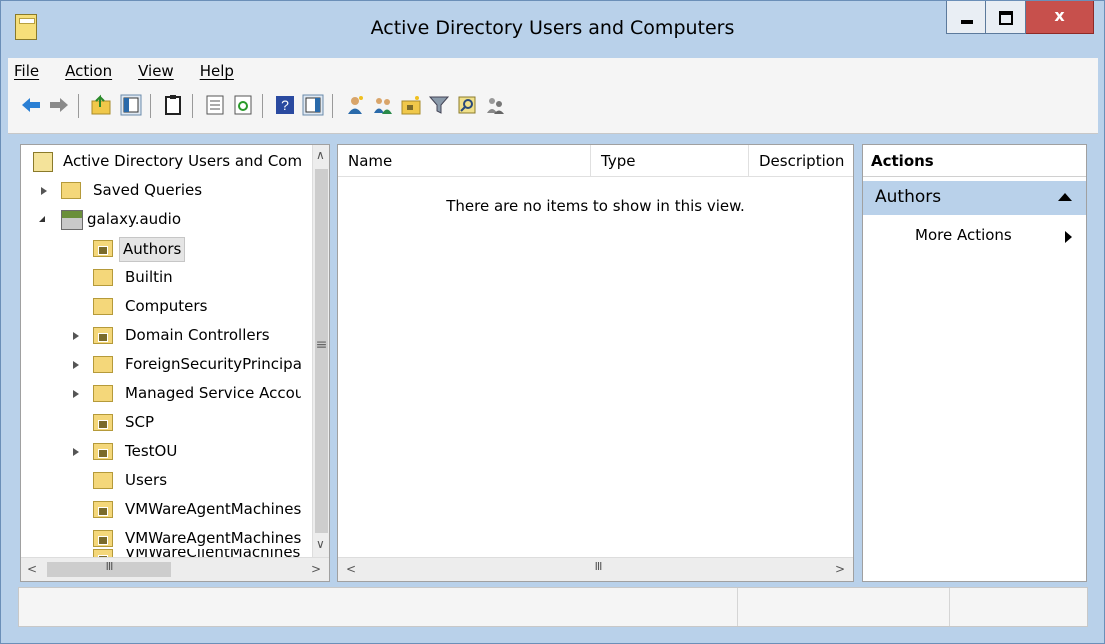  What do you see at coordinates (215, 105) in the screenshot?
I see `properties-icon` at bounding box center [215, 105].